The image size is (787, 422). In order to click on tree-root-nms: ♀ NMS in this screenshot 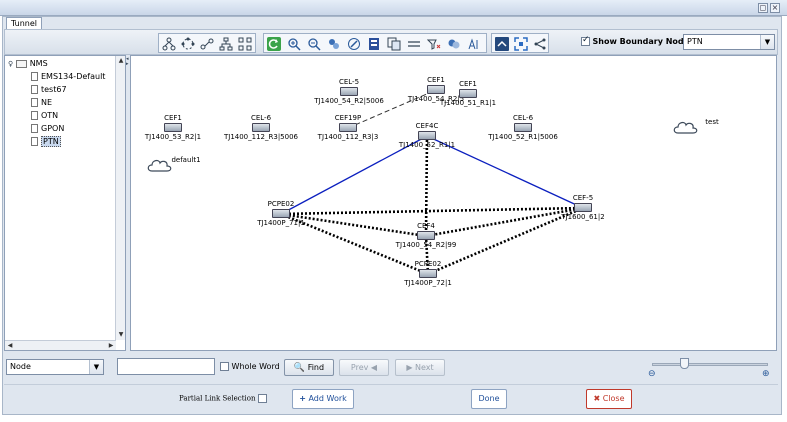, I will do `click(28, 64)`.